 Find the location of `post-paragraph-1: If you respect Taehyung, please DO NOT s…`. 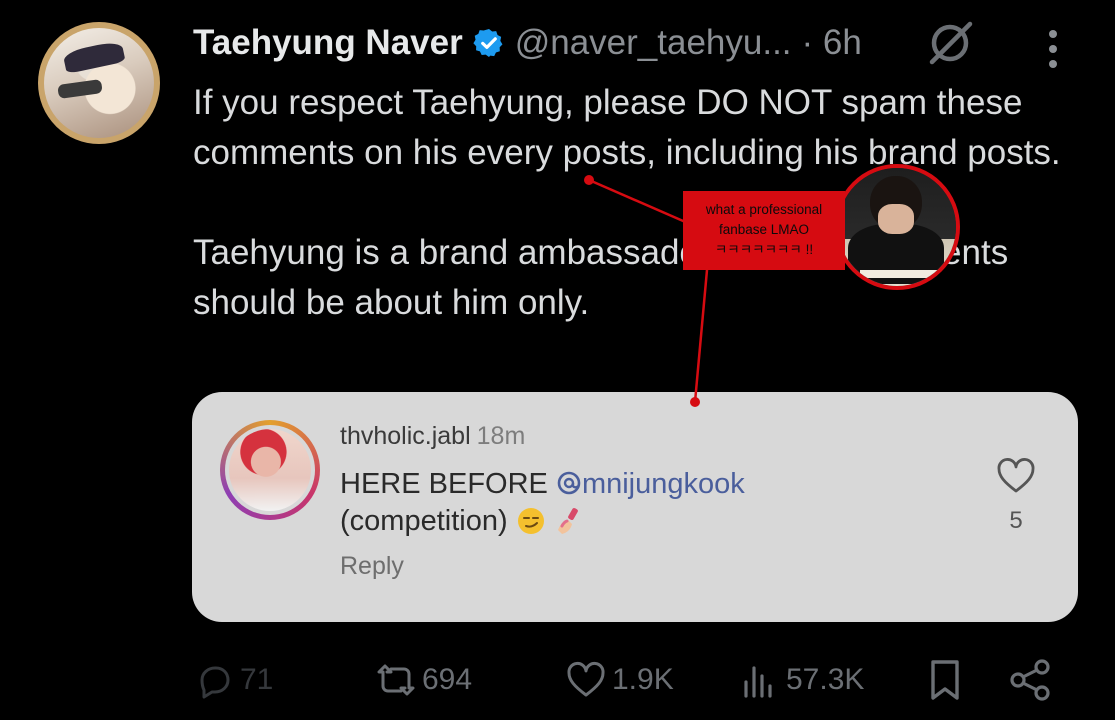

post-paragraph-1: If you respect Taehyung, please DO NOT s… is located at coordinates (627, 127).